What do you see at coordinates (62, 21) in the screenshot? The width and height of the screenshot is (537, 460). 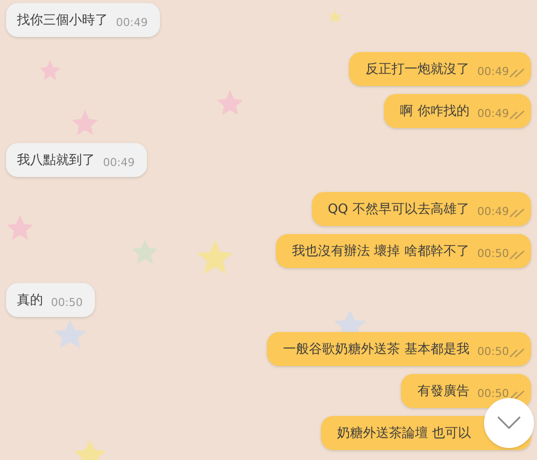 I see `message-text: 找你三個小時了` at bounding box center [62, 21].